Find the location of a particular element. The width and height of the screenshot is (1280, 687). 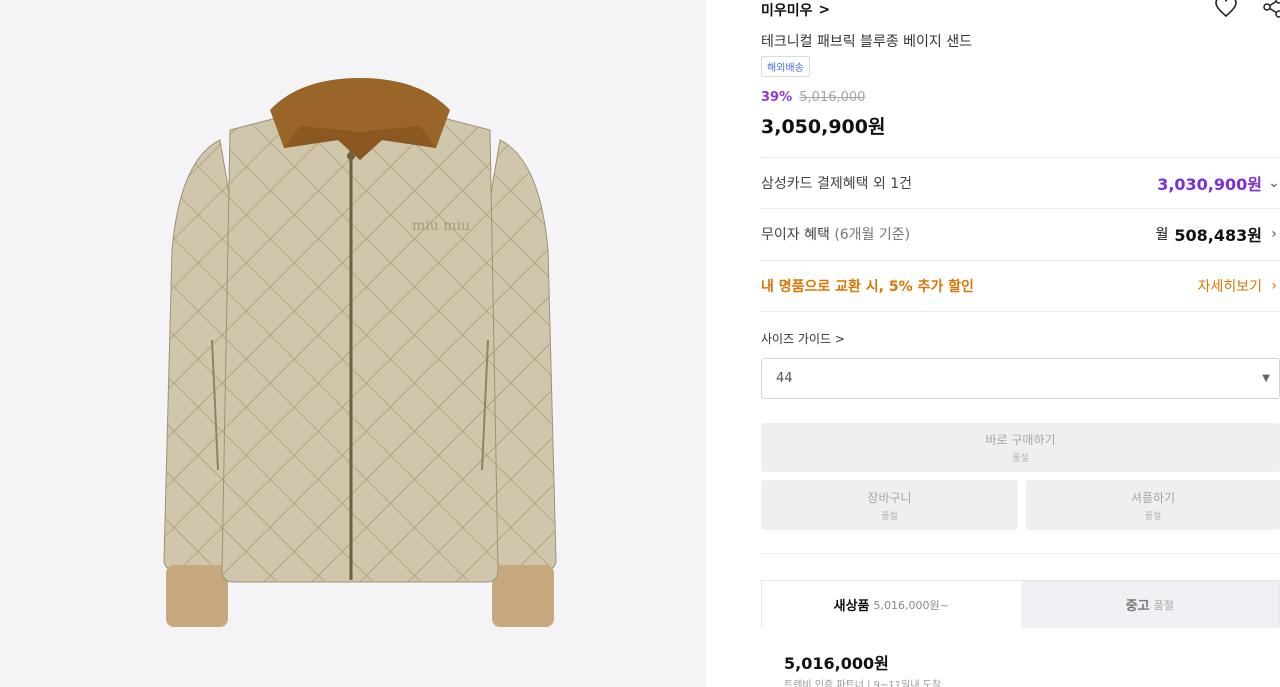

offer-seller-info: 트렌비 인증 파트너 | 9~11일내 도착 is located at coordinates (863, 683).